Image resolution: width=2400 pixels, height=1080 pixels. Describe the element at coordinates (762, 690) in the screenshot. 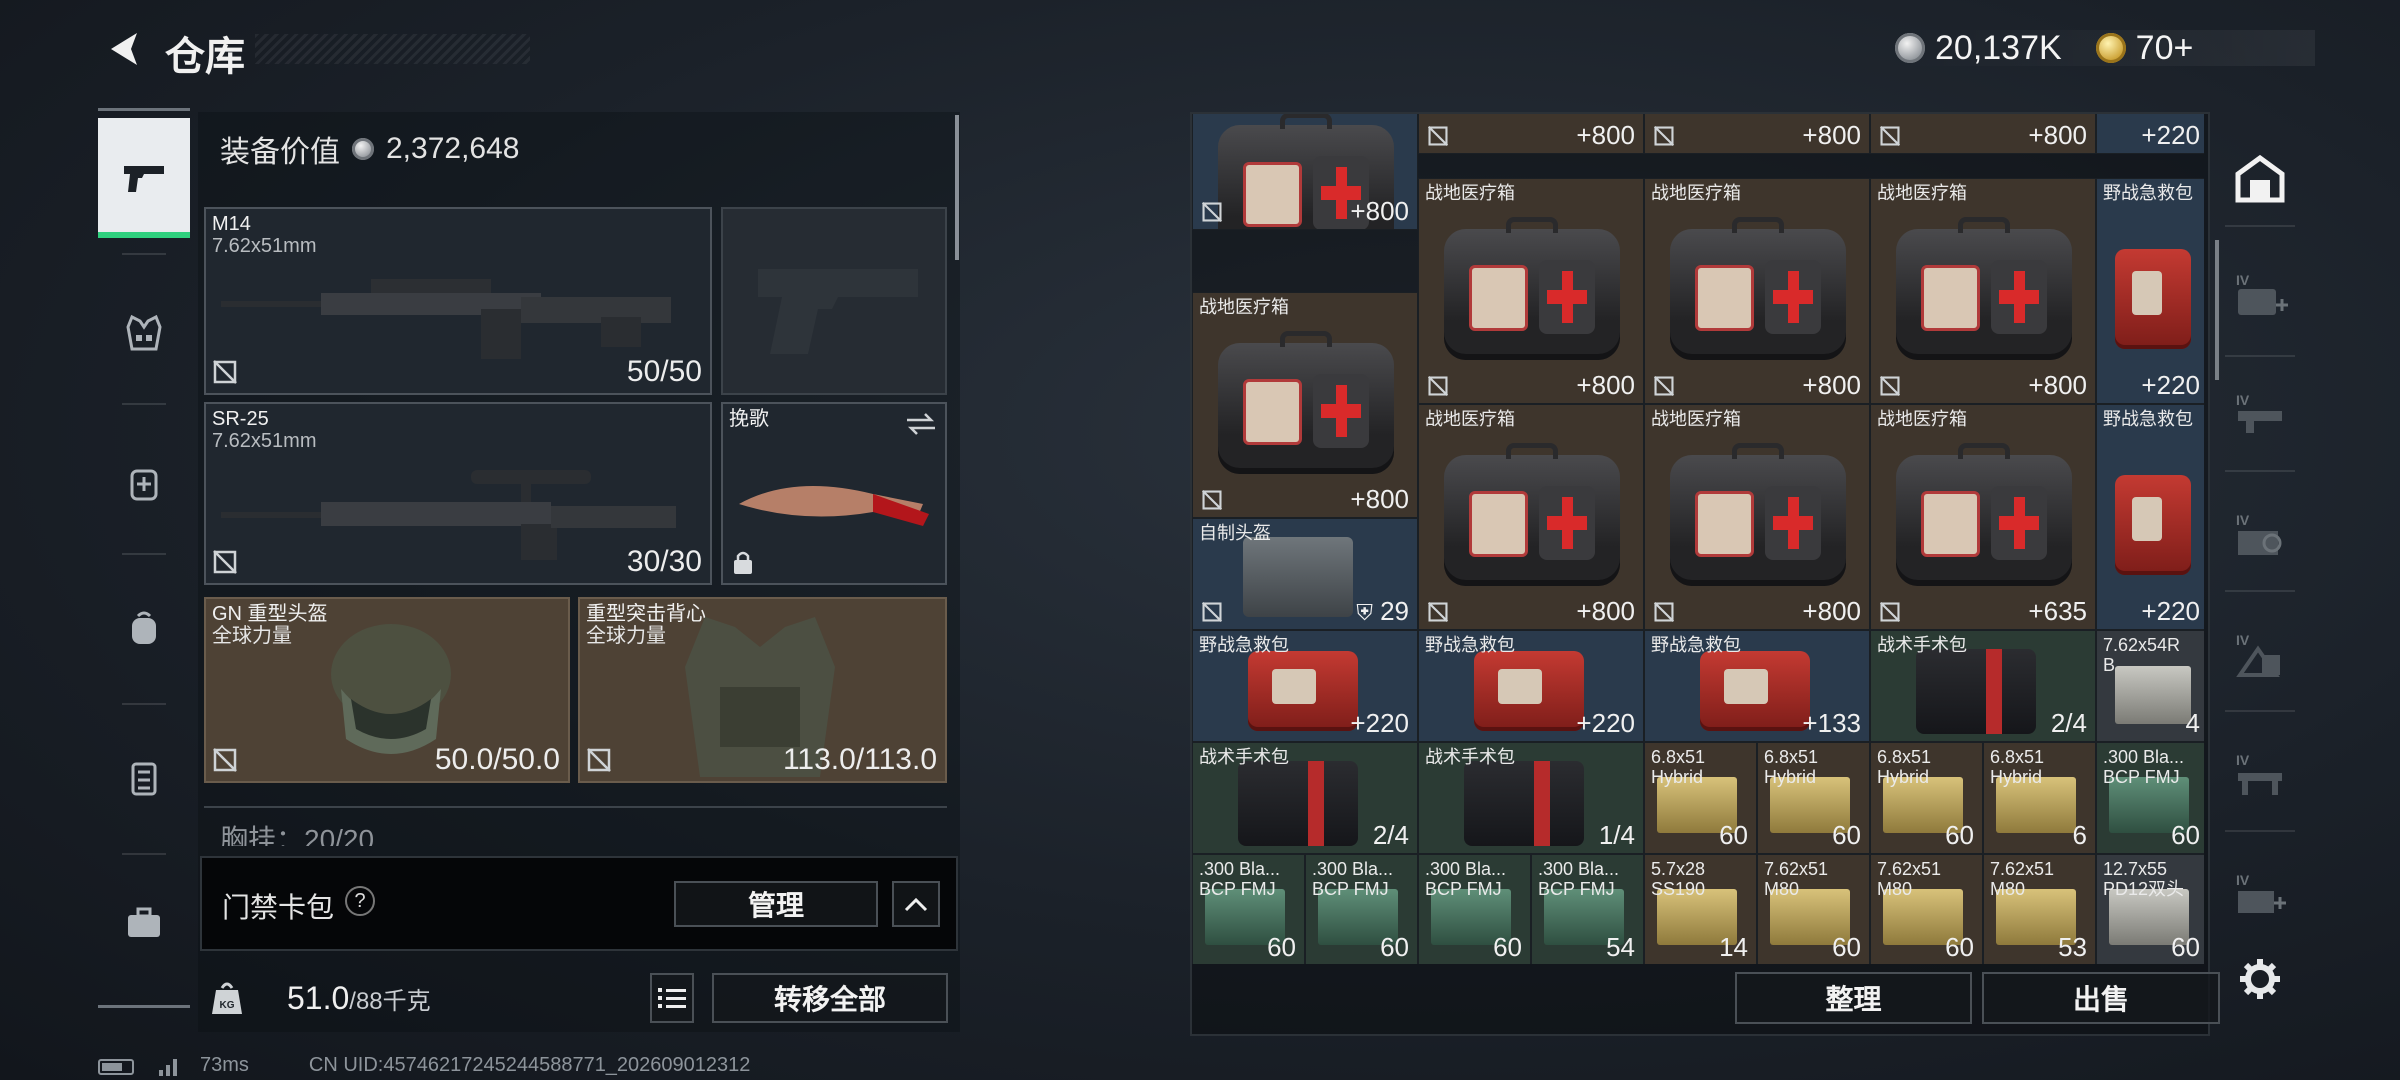

I see `armor-slot: 重型突击背心 全球力量 113.0/113.0` at that location.